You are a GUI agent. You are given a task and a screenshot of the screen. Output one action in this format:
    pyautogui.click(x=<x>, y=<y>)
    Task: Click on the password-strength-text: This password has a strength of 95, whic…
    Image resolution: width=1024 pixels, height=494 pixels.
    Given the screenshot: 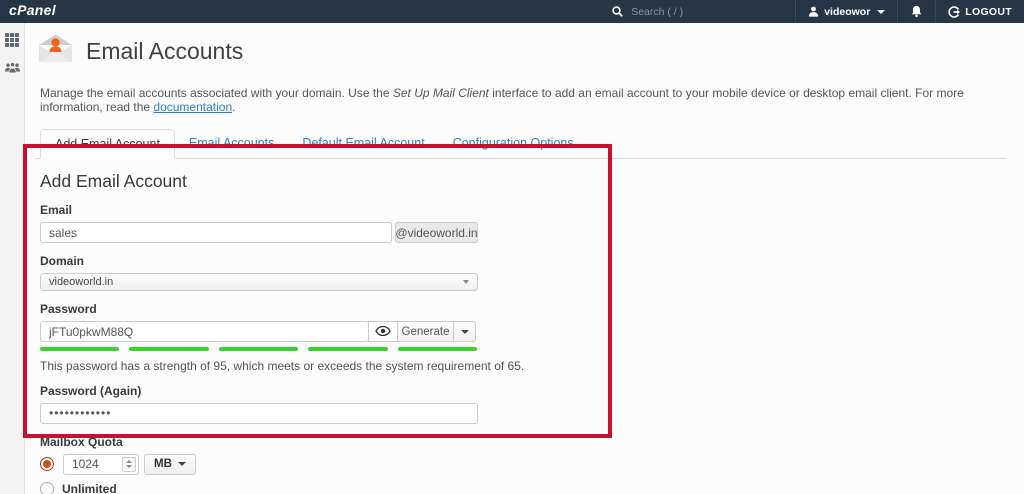 What is the action you would take?
    pyautogui.click(x=282, y=365)
    